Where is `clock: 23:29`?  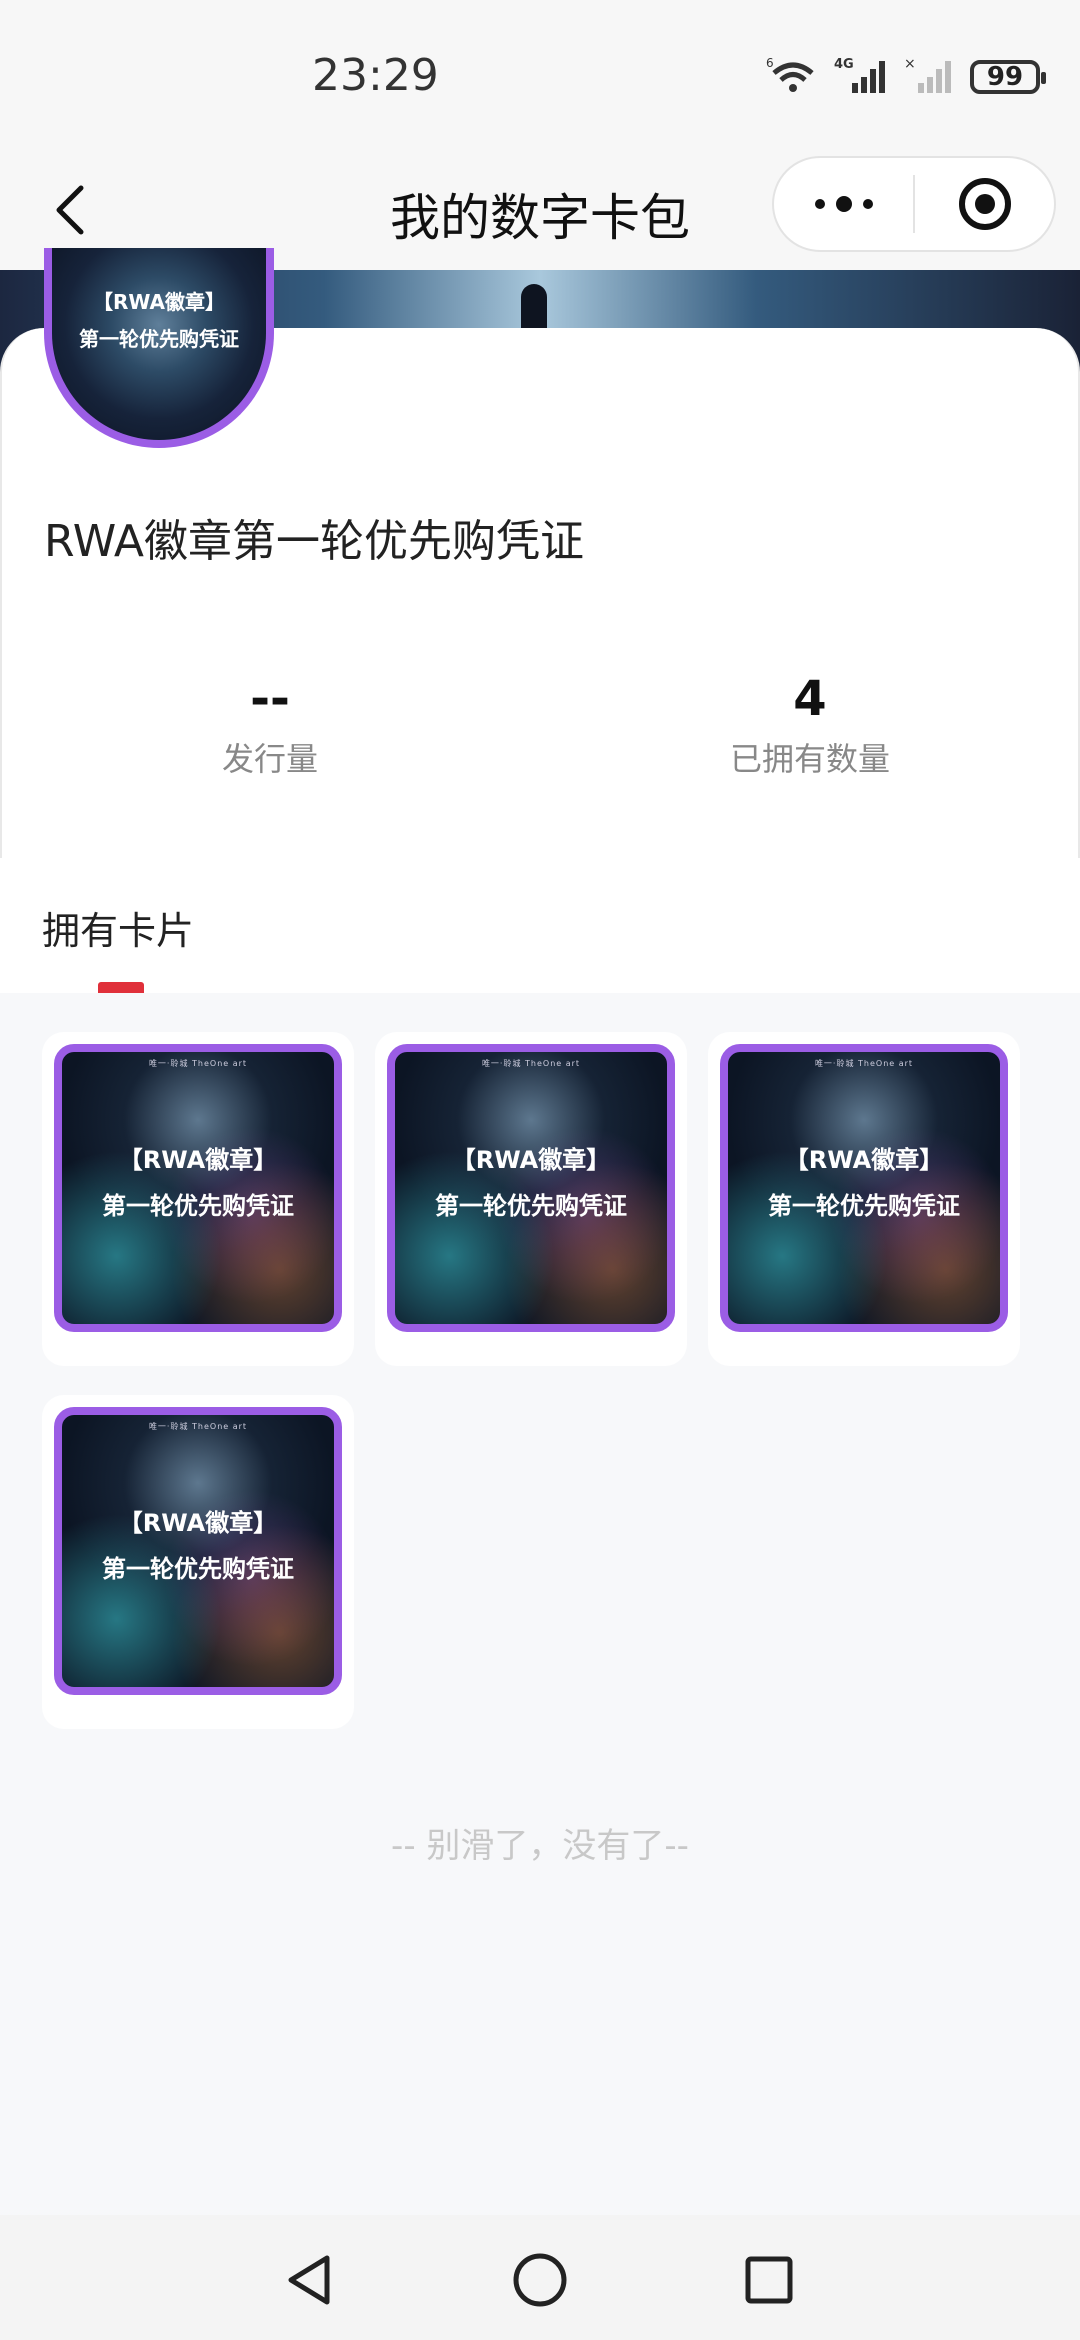
clock: 23:29 is located at coordinates (375, 75).